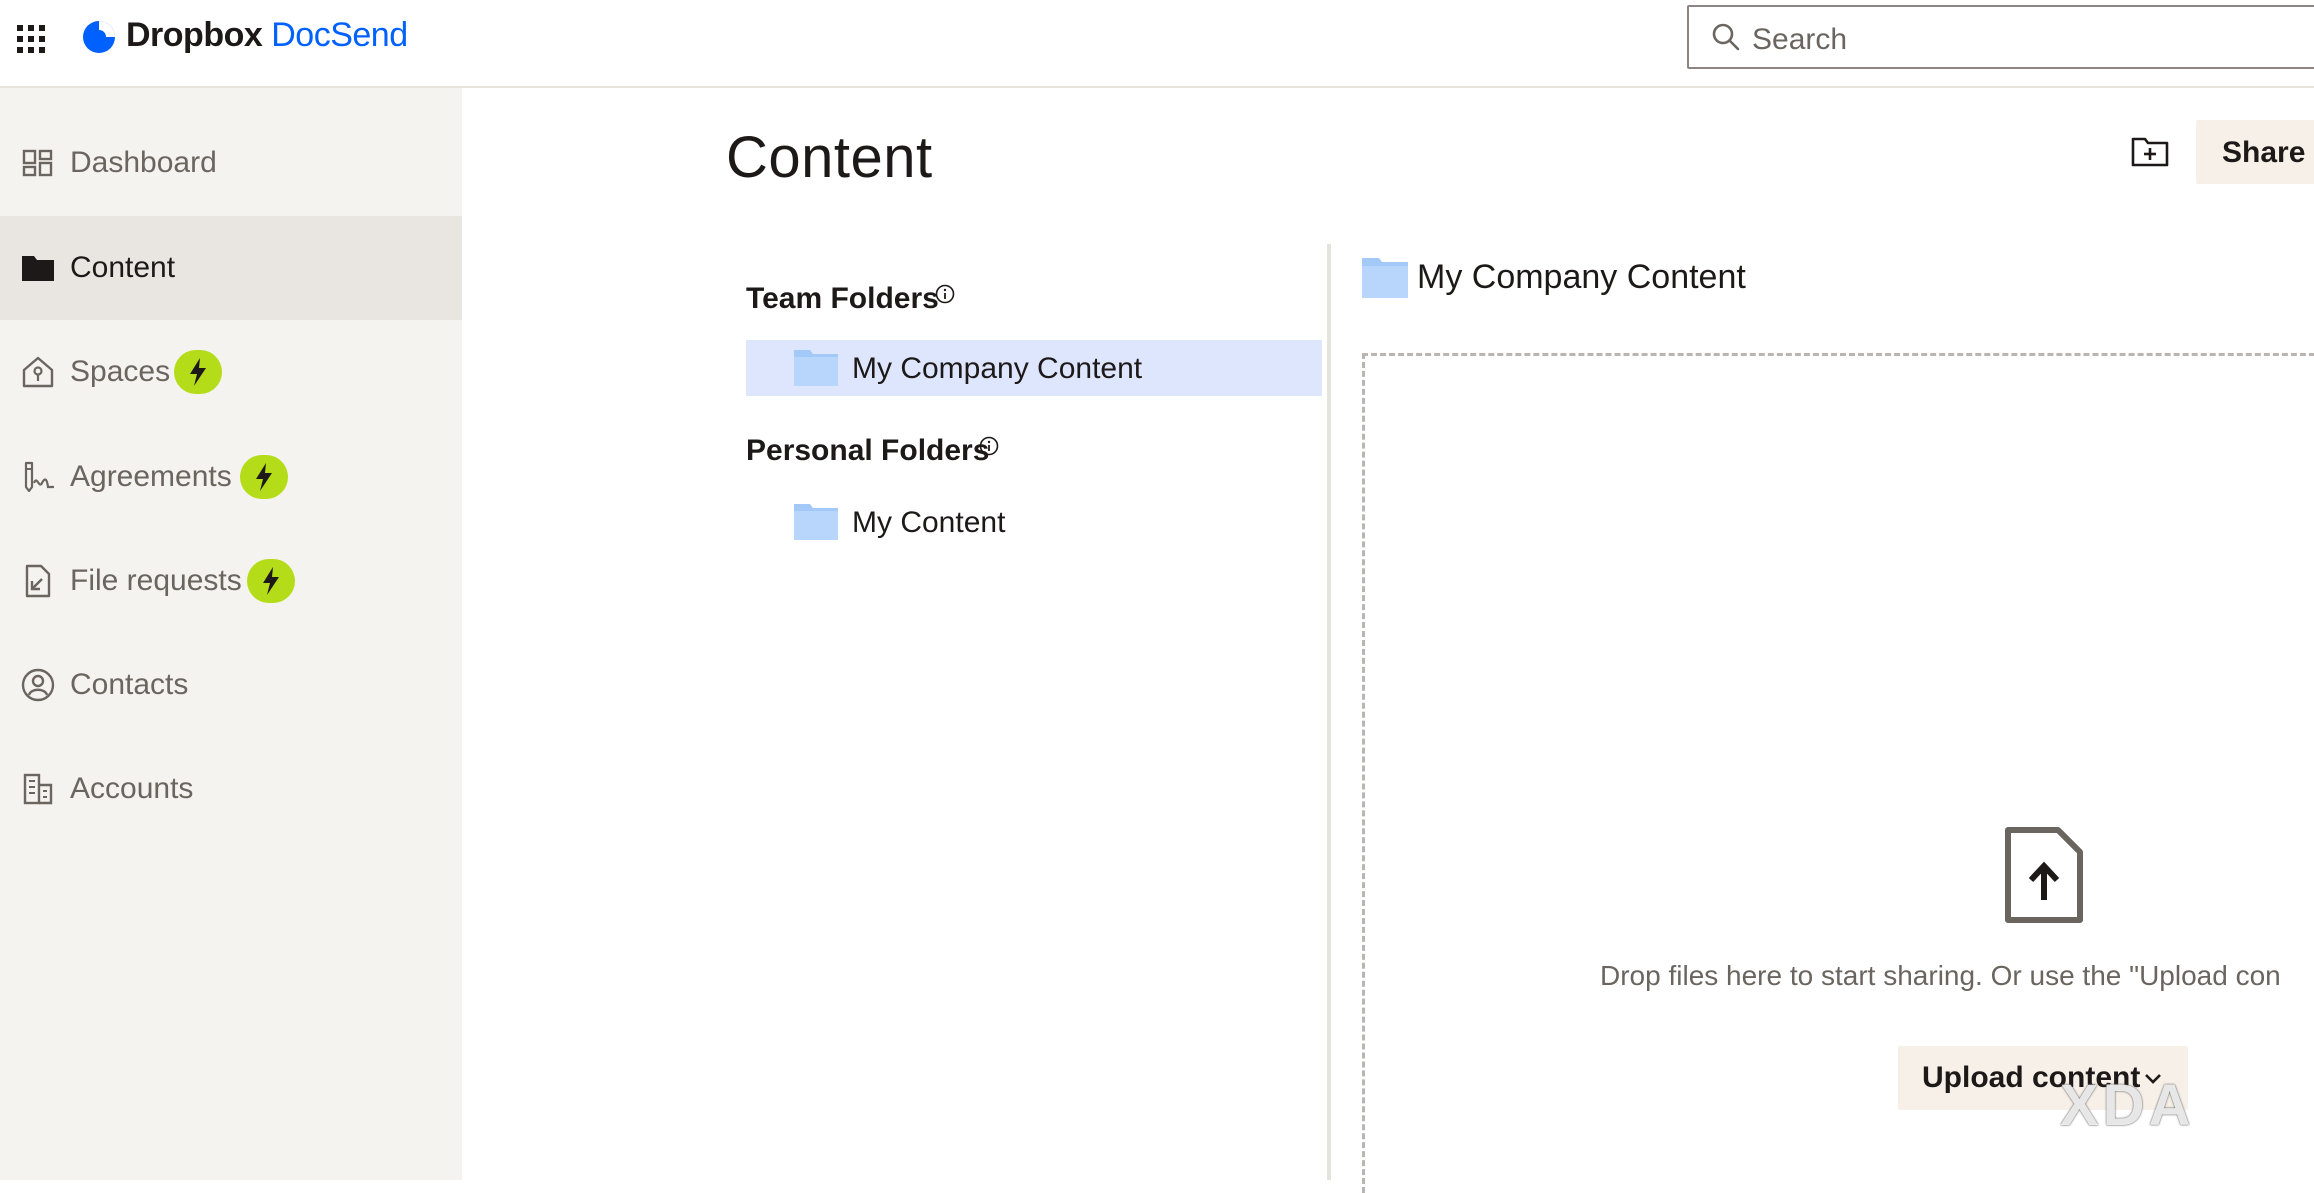 The height and width of the screenshot is (1193, 2314). I want to click on share-button: Share C, so click(2255, 152).